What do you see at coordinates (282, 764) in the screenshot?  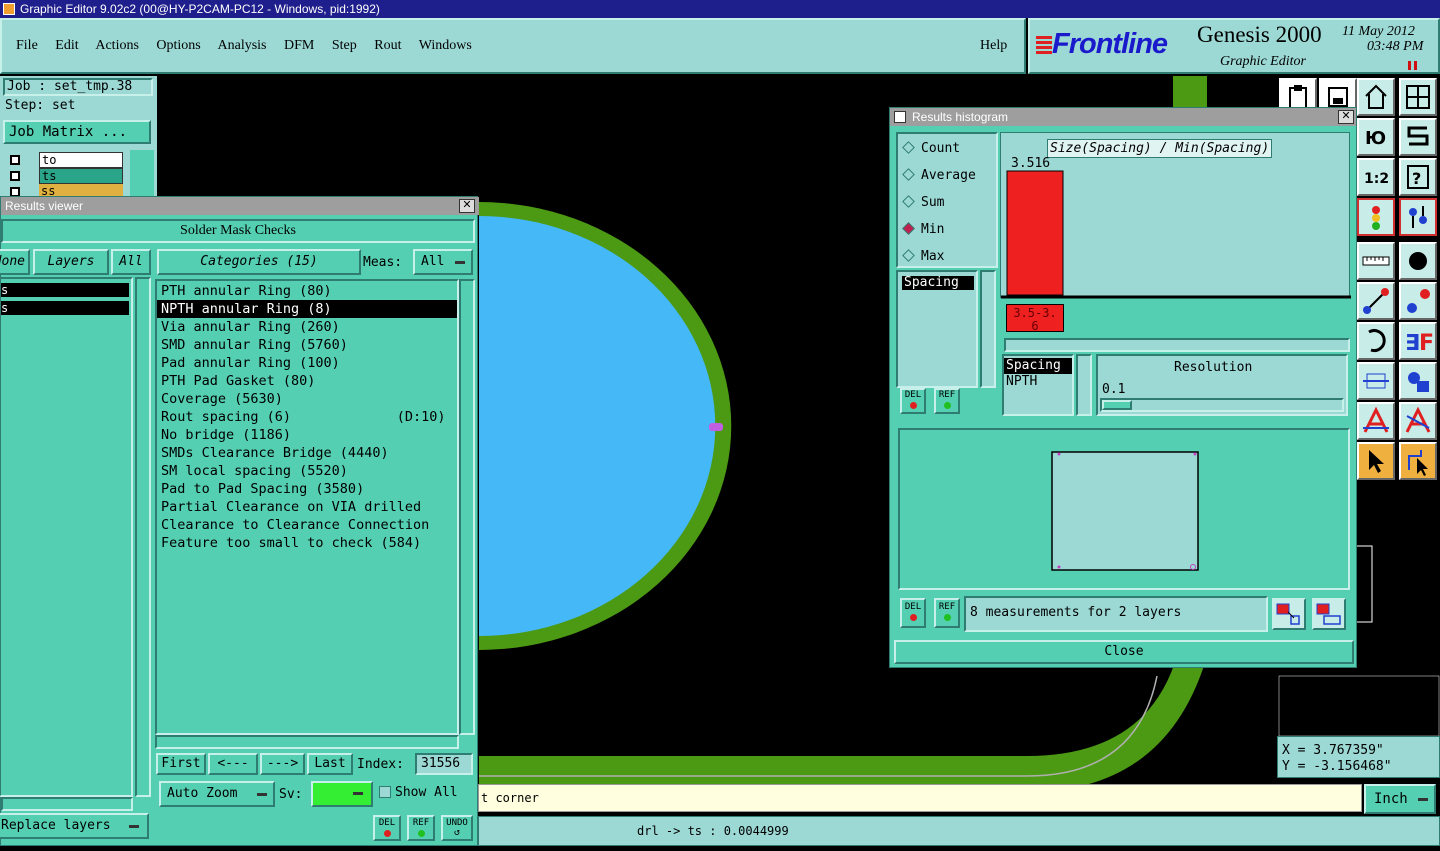 I see `next-button: --->` at bounding box center [282, 764].